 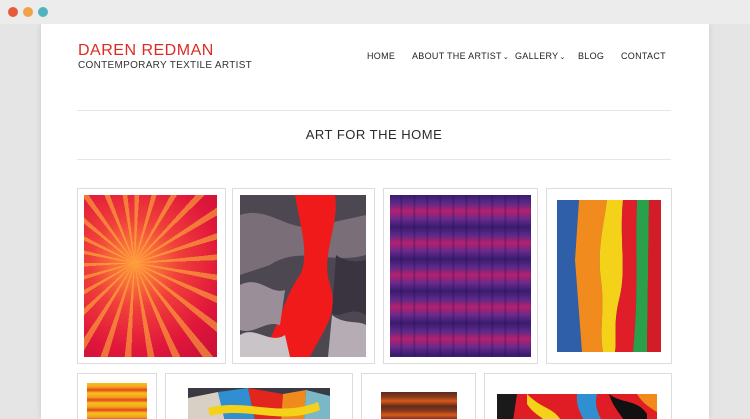 What do you see at coordinates (165, 65) in the screenshot?
I see `site-tagline: CONTEMPORARY TEXTILE ARTIST` at bounding box center [165, 65].